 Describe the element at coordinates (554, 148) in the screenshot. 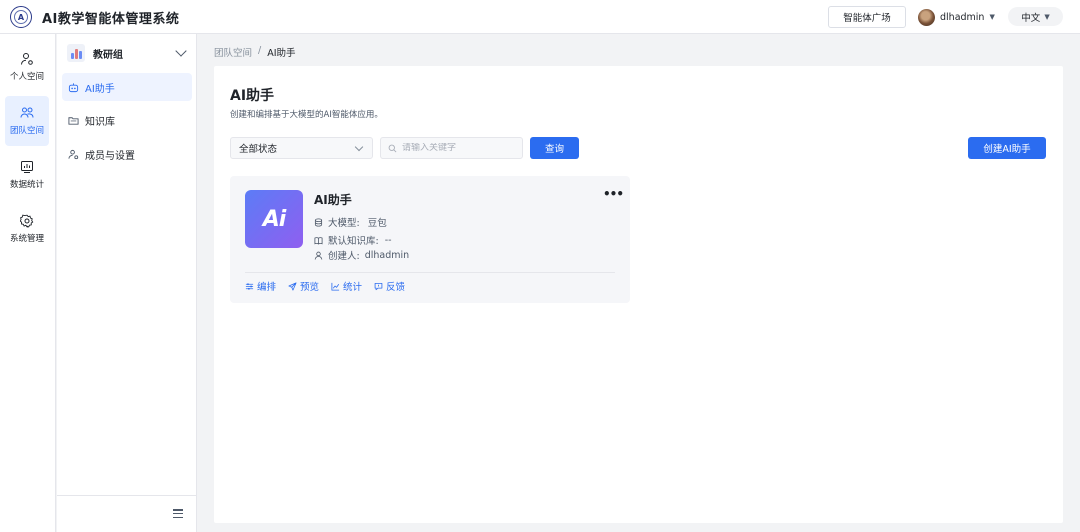

I see `query-button: 查询` at that location.